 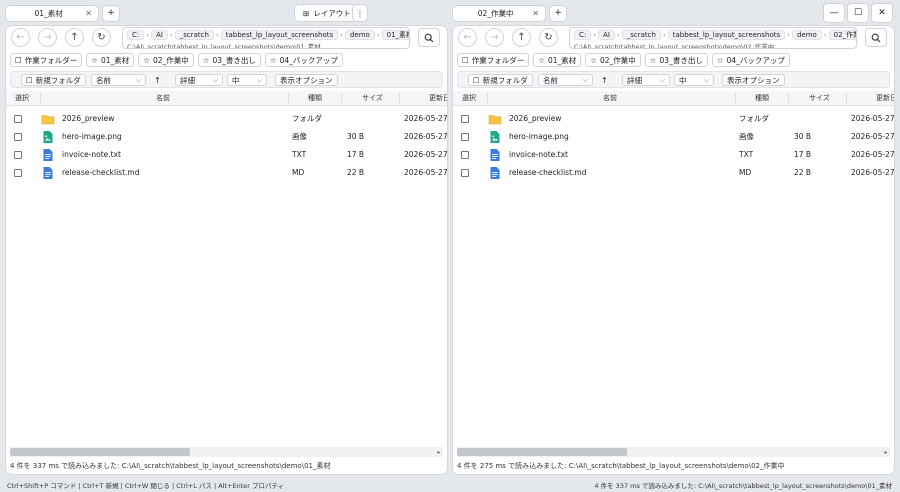 I want to click on breadcrumb-item: 02_作業中, so click(x=842, y=35).